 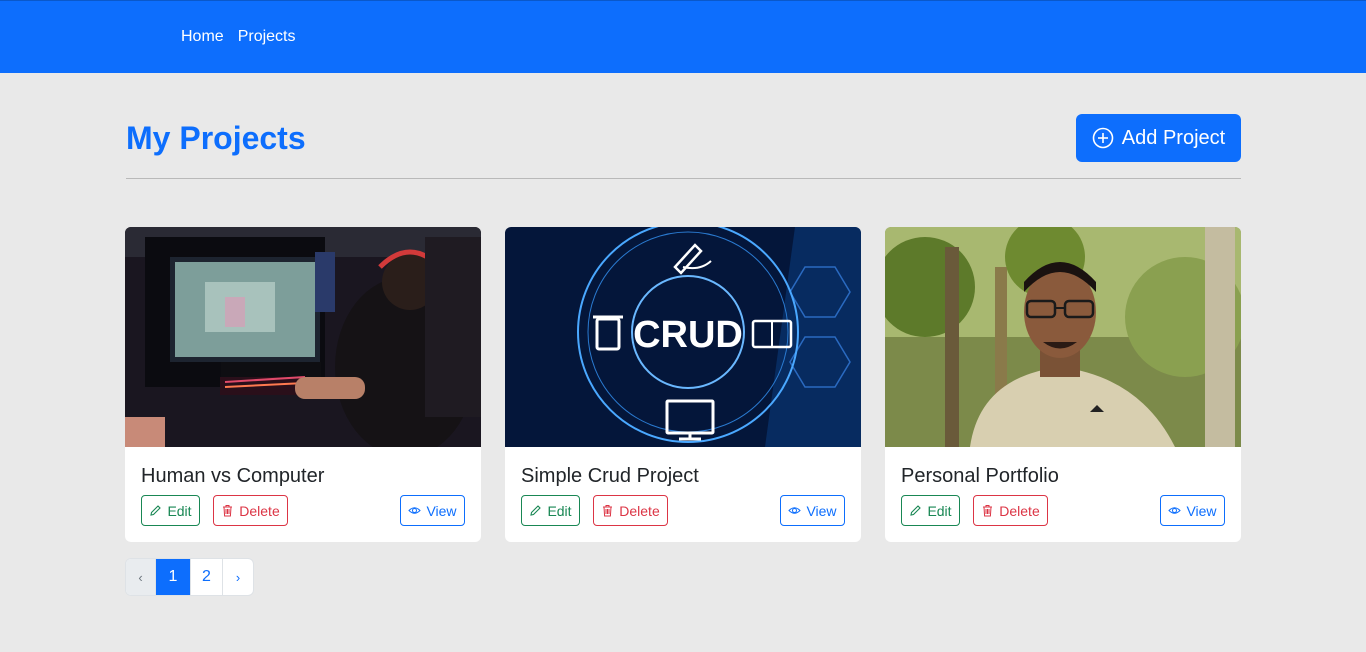 I want to click on pagination: ‹ 1 2 ›, so click(x=189, y=577).